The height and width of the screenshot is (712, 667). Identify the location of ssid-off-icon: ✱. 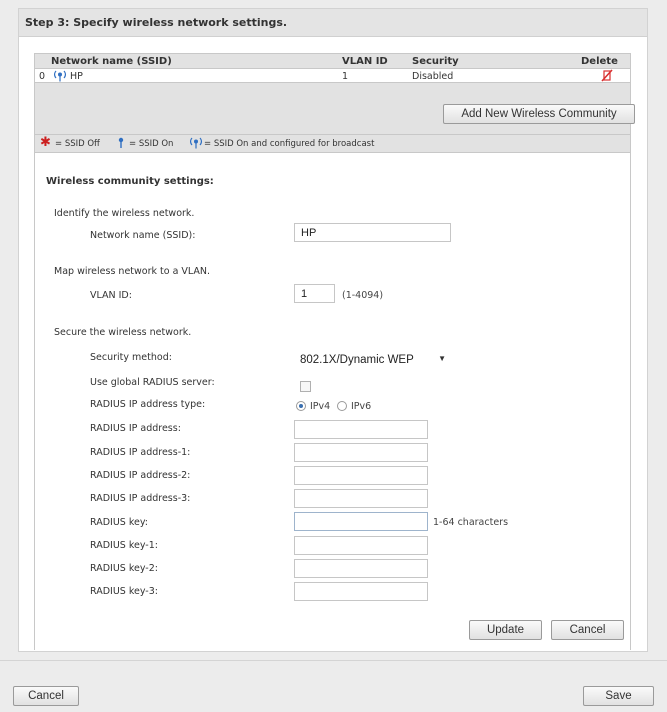
(45, 142).